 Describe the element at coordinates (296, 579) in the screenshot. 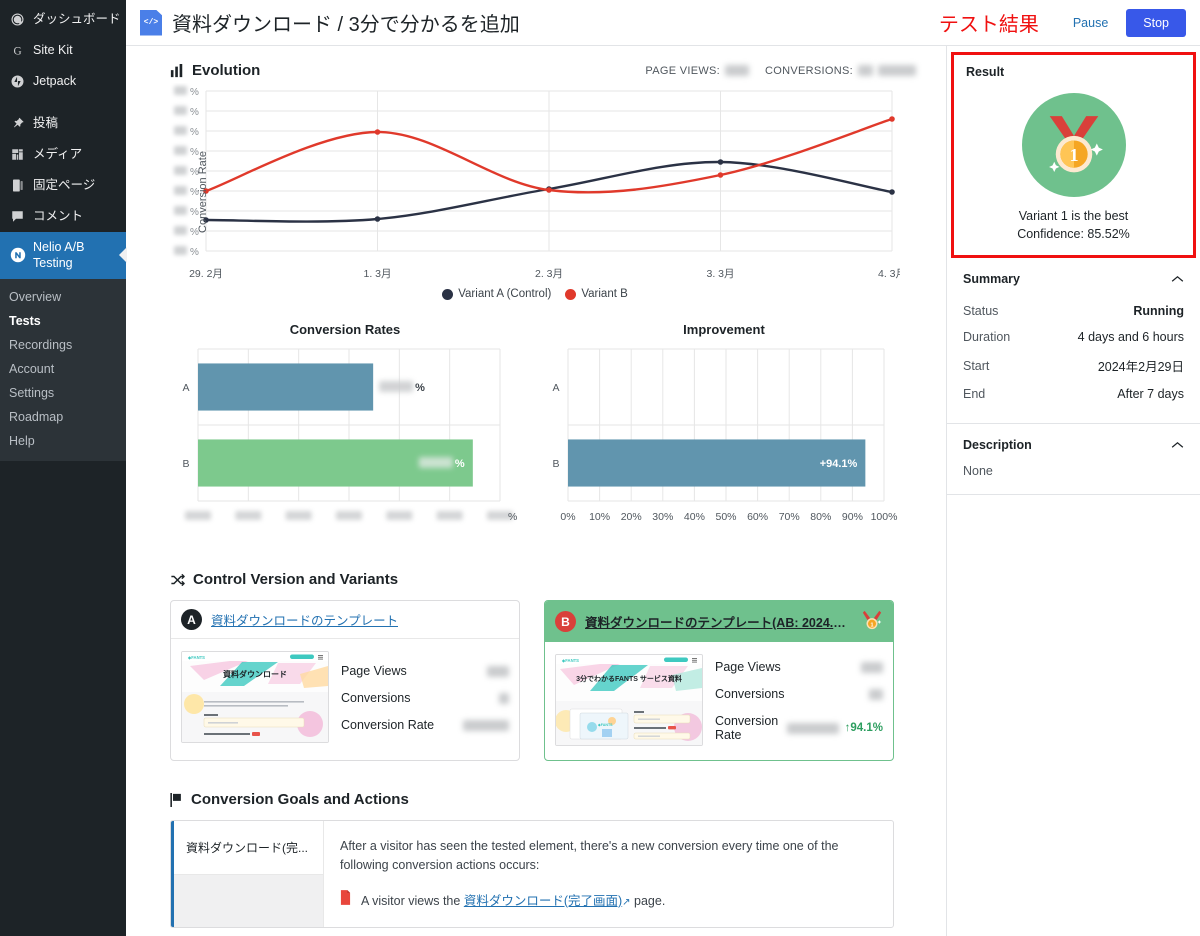

I see `variants-heading-label: Control Version and Variants` at that location.